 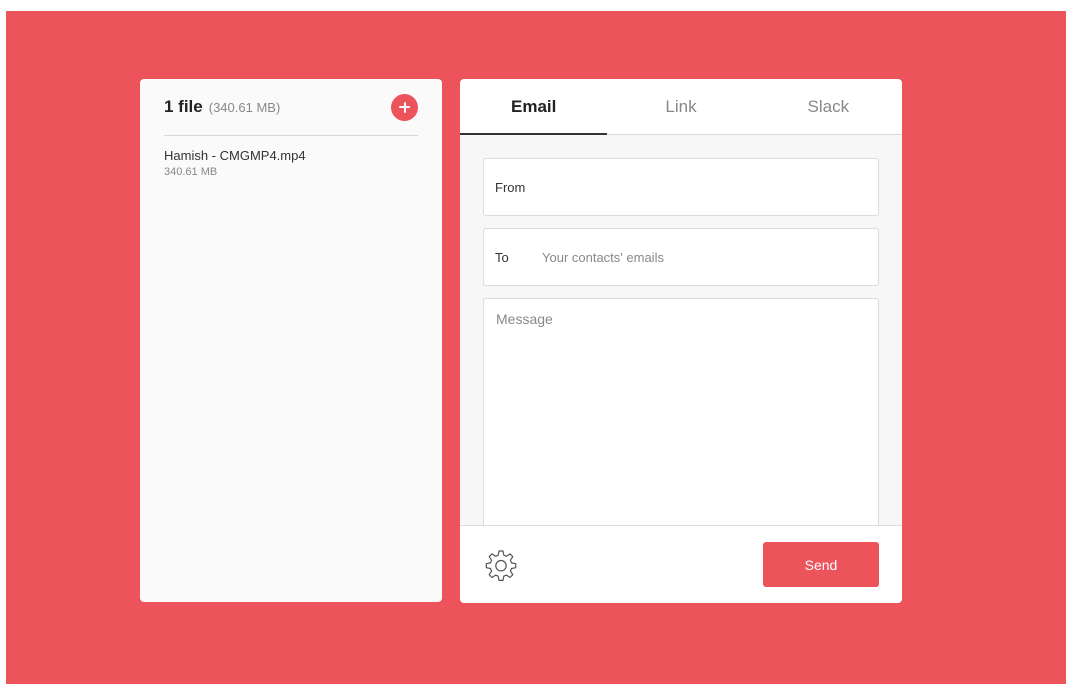 What do you see at coordinates (510, 187) in the screenshot?
I see `from-label: From` at bounding box center [510, 187].